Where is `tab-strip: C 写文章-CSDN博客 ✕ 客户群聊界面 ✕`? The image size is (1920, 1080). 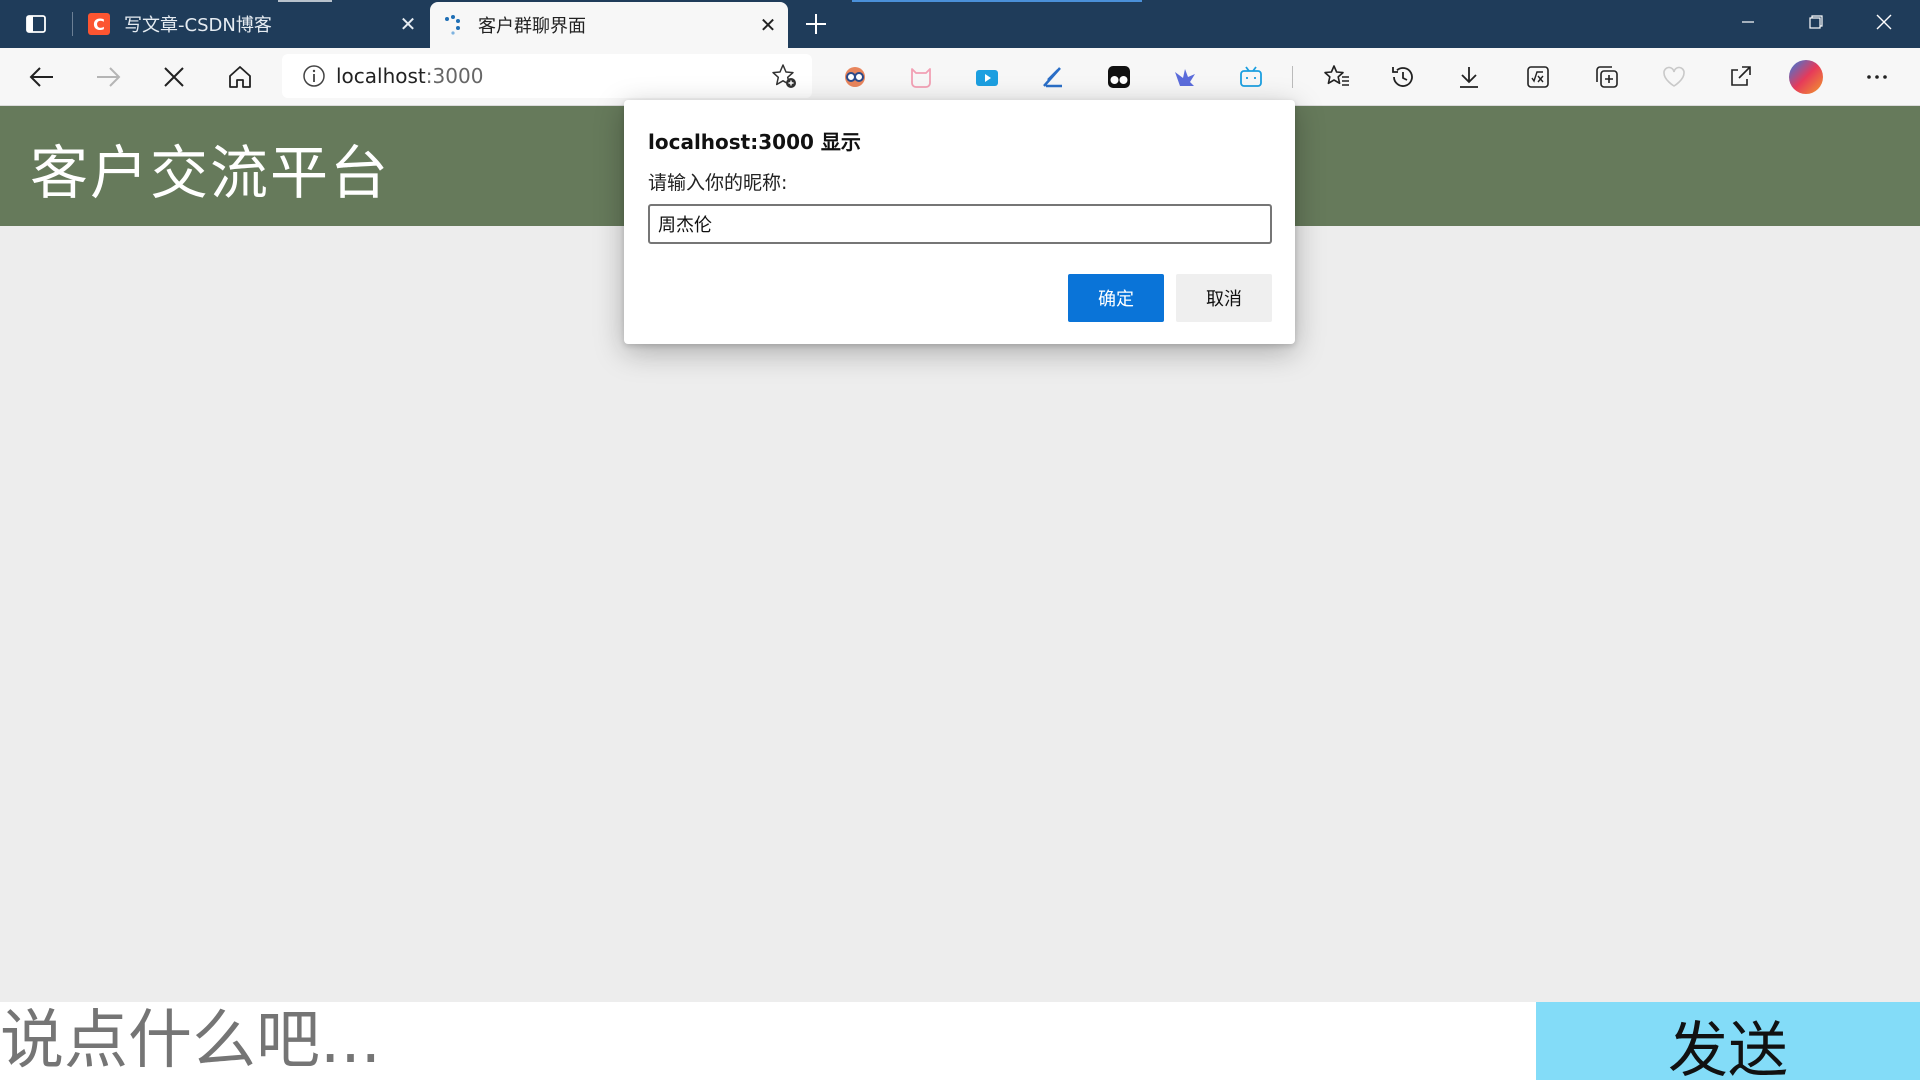 tab-strip: C 写文章-CSDN博客 ✕ 客户群聊界面 ✕ is located at coordinates (960, 24).